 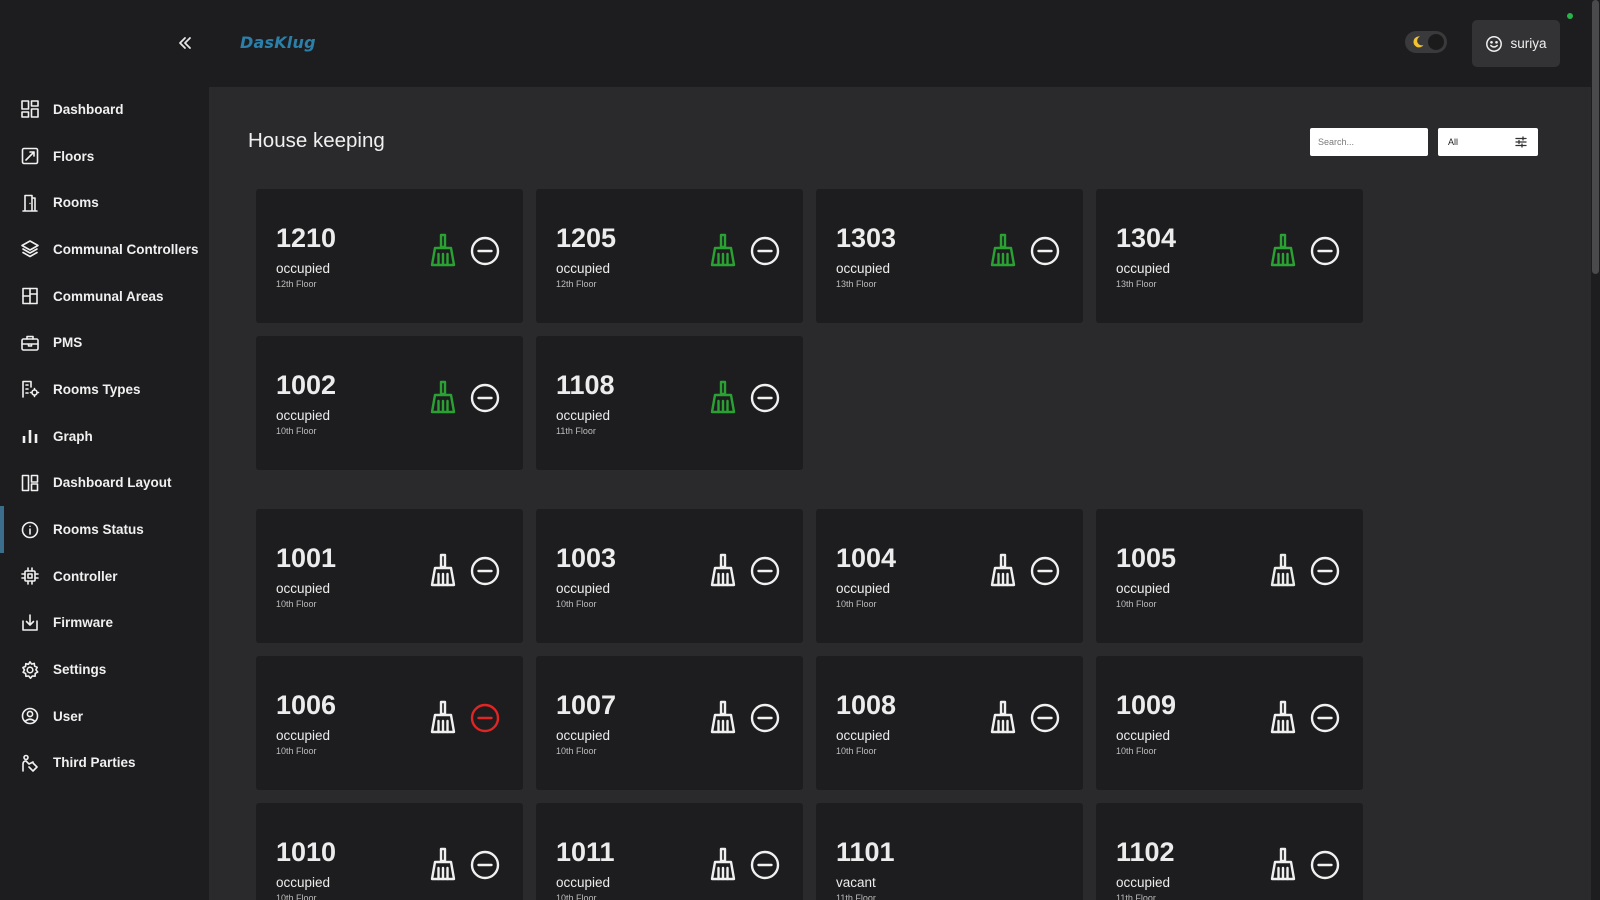 I want to click on room-card: 1011 occupied 10th Floor, so click(x=669, y=851).